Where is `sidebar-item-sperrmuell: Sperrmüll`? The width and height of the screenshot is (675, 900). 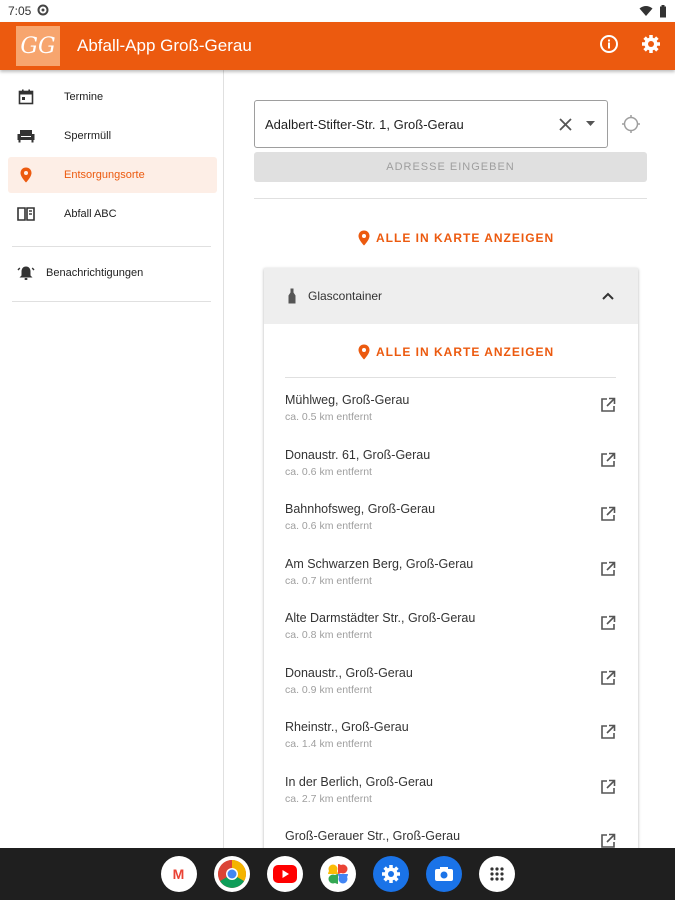 sidebar-item-sperrmuell: Sperrmüll is located at coordinates (112, 136).